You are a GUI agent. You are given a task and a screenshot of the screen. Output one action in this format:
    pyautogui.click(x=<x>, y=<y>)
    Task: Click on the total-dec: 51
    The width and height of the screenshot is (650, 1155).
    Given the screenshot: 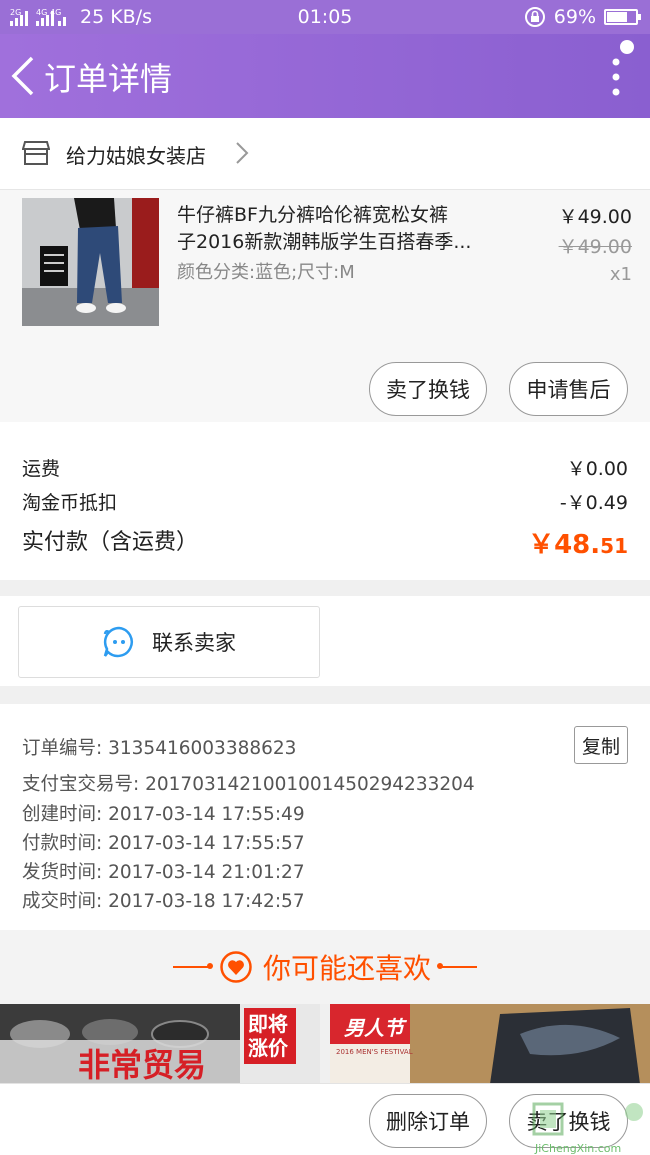 What is the action you would take?
    pyautogui.click(x=614, y=546)
    